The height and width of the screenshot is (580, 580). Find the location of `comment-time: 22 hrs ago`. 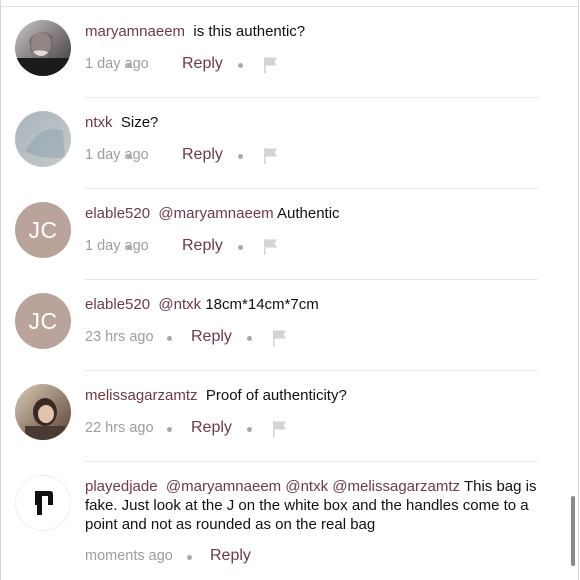

comment-time: 22 hrs ago is located at coordinates (119, 428).